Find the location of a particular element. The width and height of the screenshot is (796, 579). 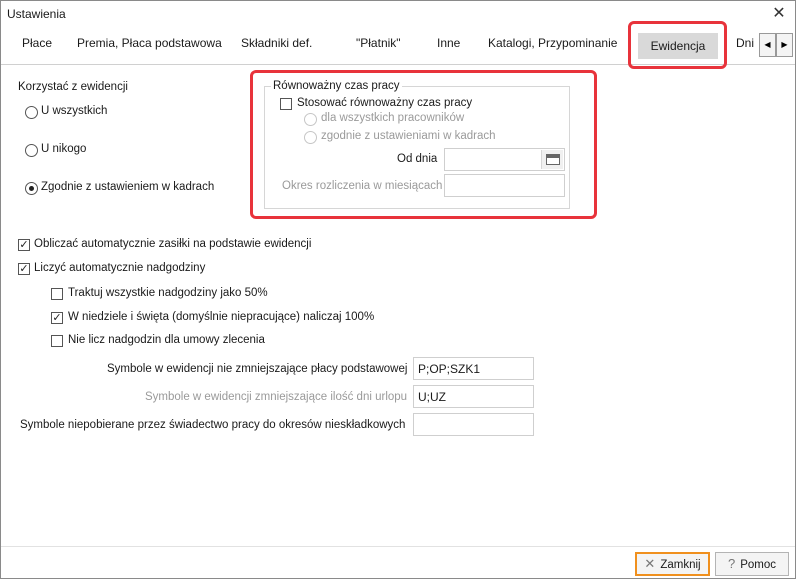

radio-u-nikogo-label: U nikogo is located at coordinates (63, 149).